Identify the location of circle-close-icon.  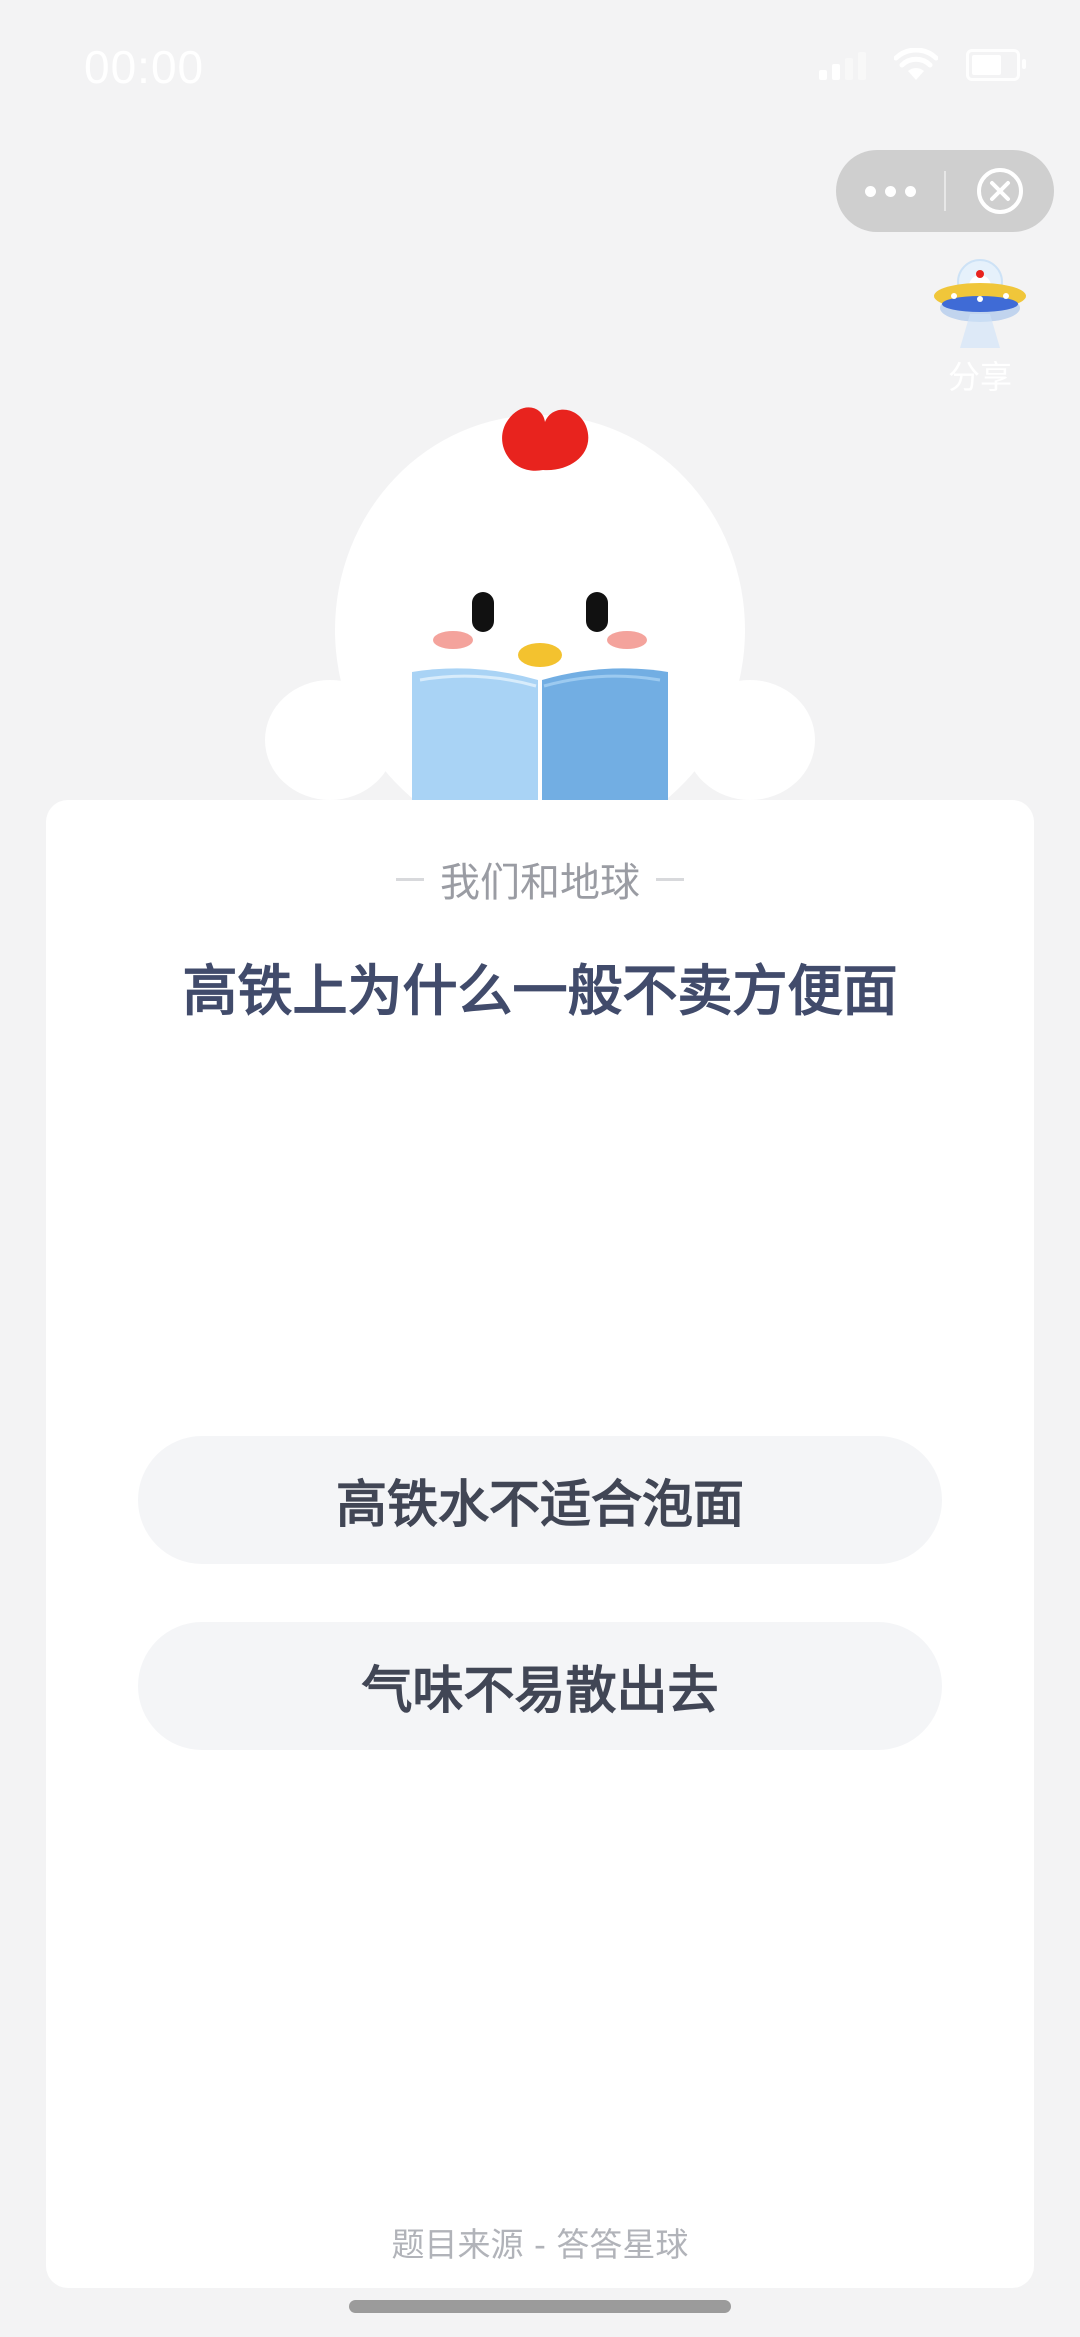
(1000, 191).